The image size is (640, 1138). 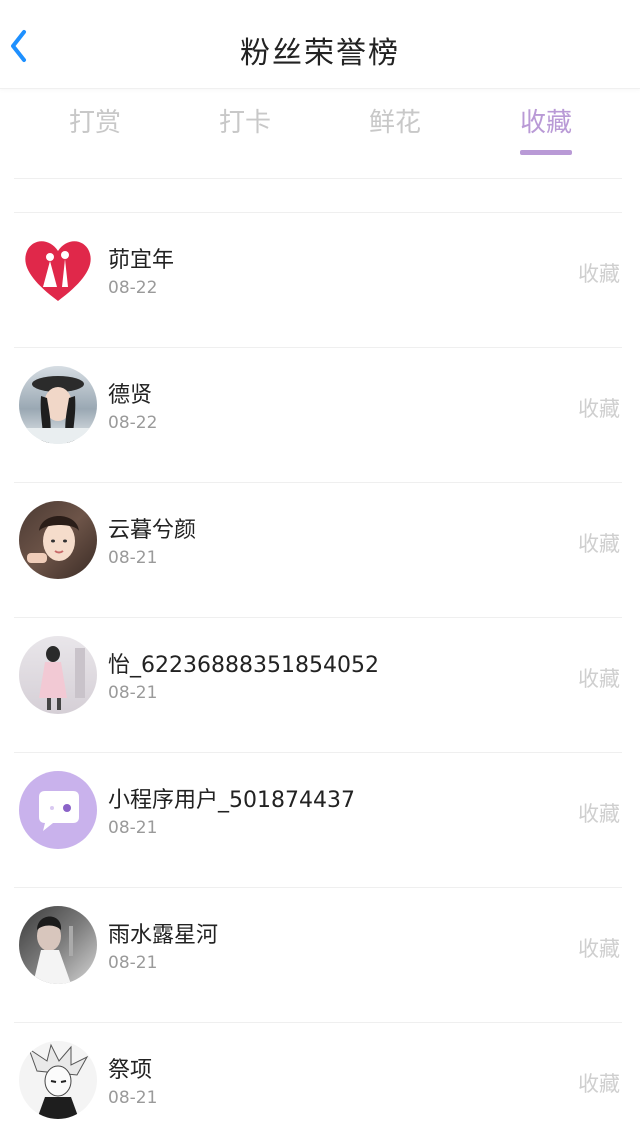 I want to click on list-item: 茆宜年 08-22 收藏, so click(x=320, y=279).